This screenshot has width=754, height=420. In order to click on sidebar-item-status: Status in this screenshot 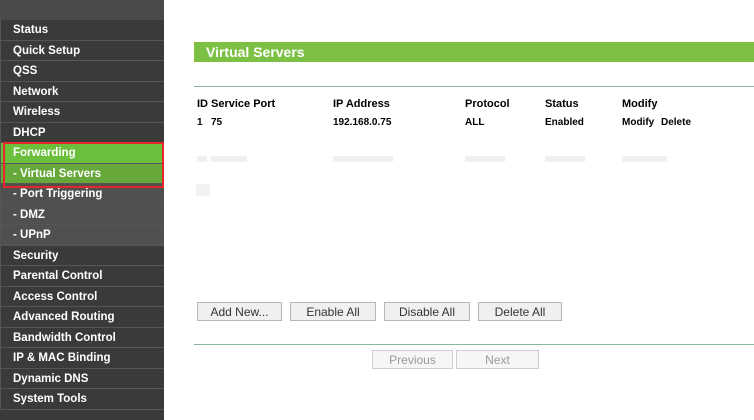, I will do `click(82, 30)`.